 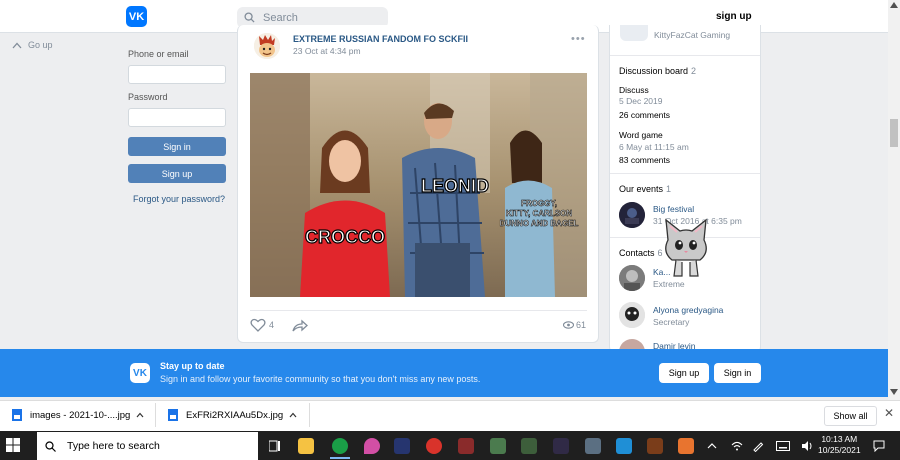 I want to click on go-up-label: Go up, so click(x=40, y=45).